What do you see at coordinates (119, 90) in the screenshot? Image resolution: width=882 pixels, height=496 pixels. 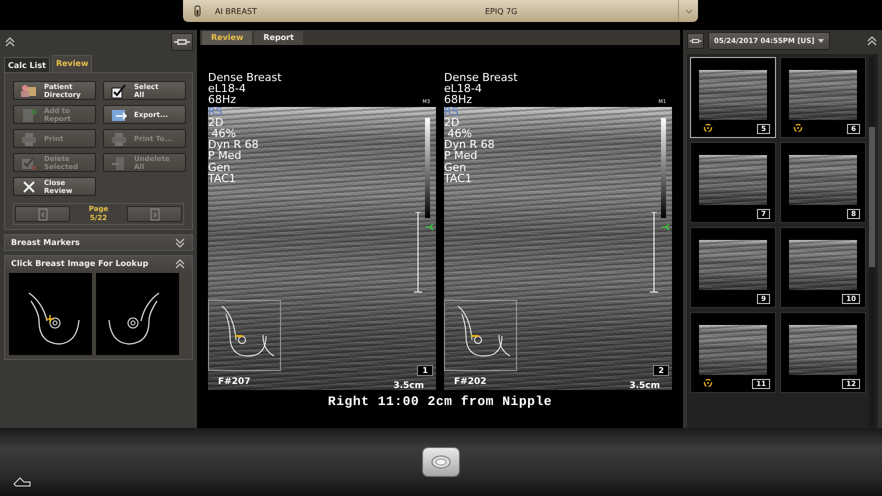 I see `checklist-icon` at bounding box center [119, 90].